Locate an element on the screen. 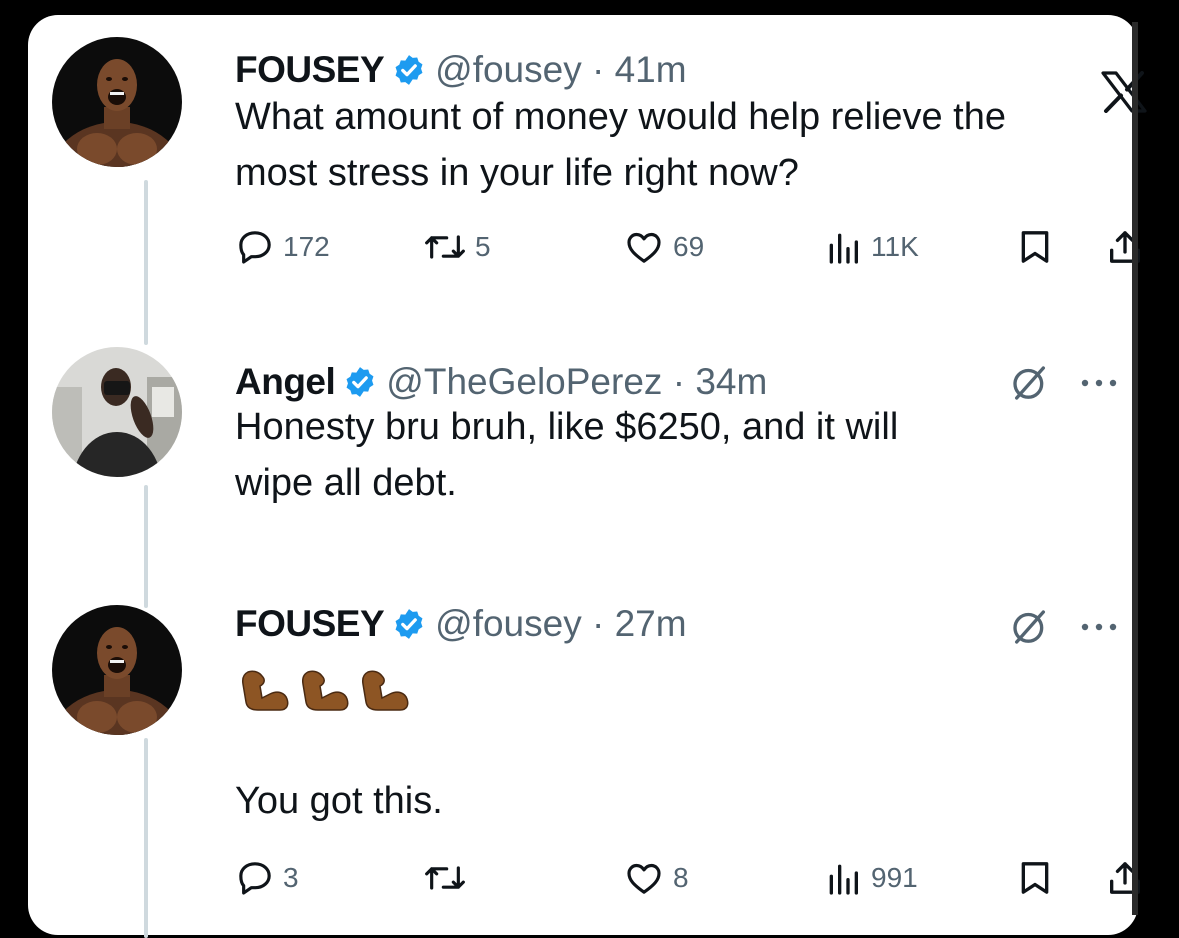 Image resolution: width=1179 pixels, height=938 pixels. views-count: 991 is located at coordinates (894, 877).